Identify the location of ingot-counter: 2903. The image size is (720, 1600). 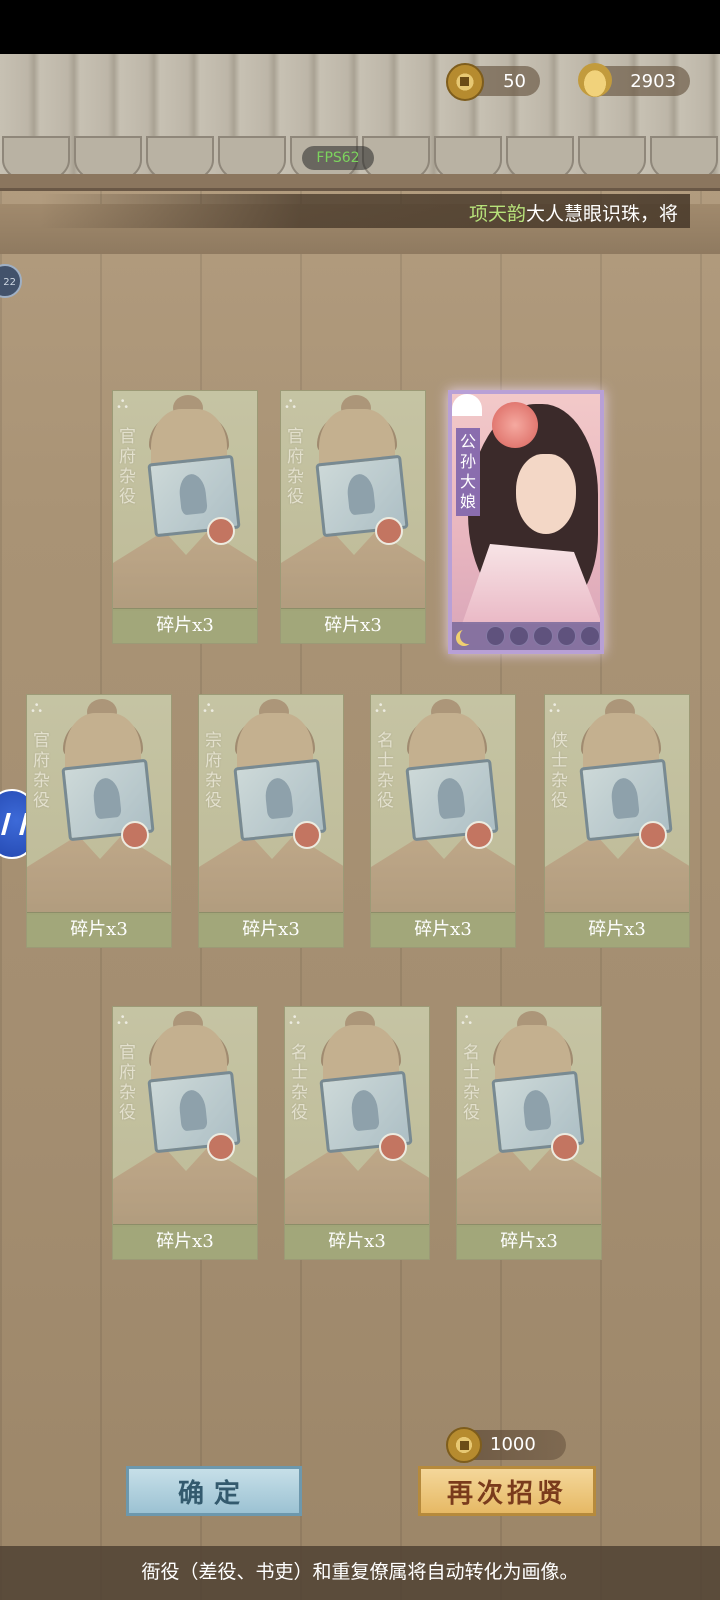
(634, 80).